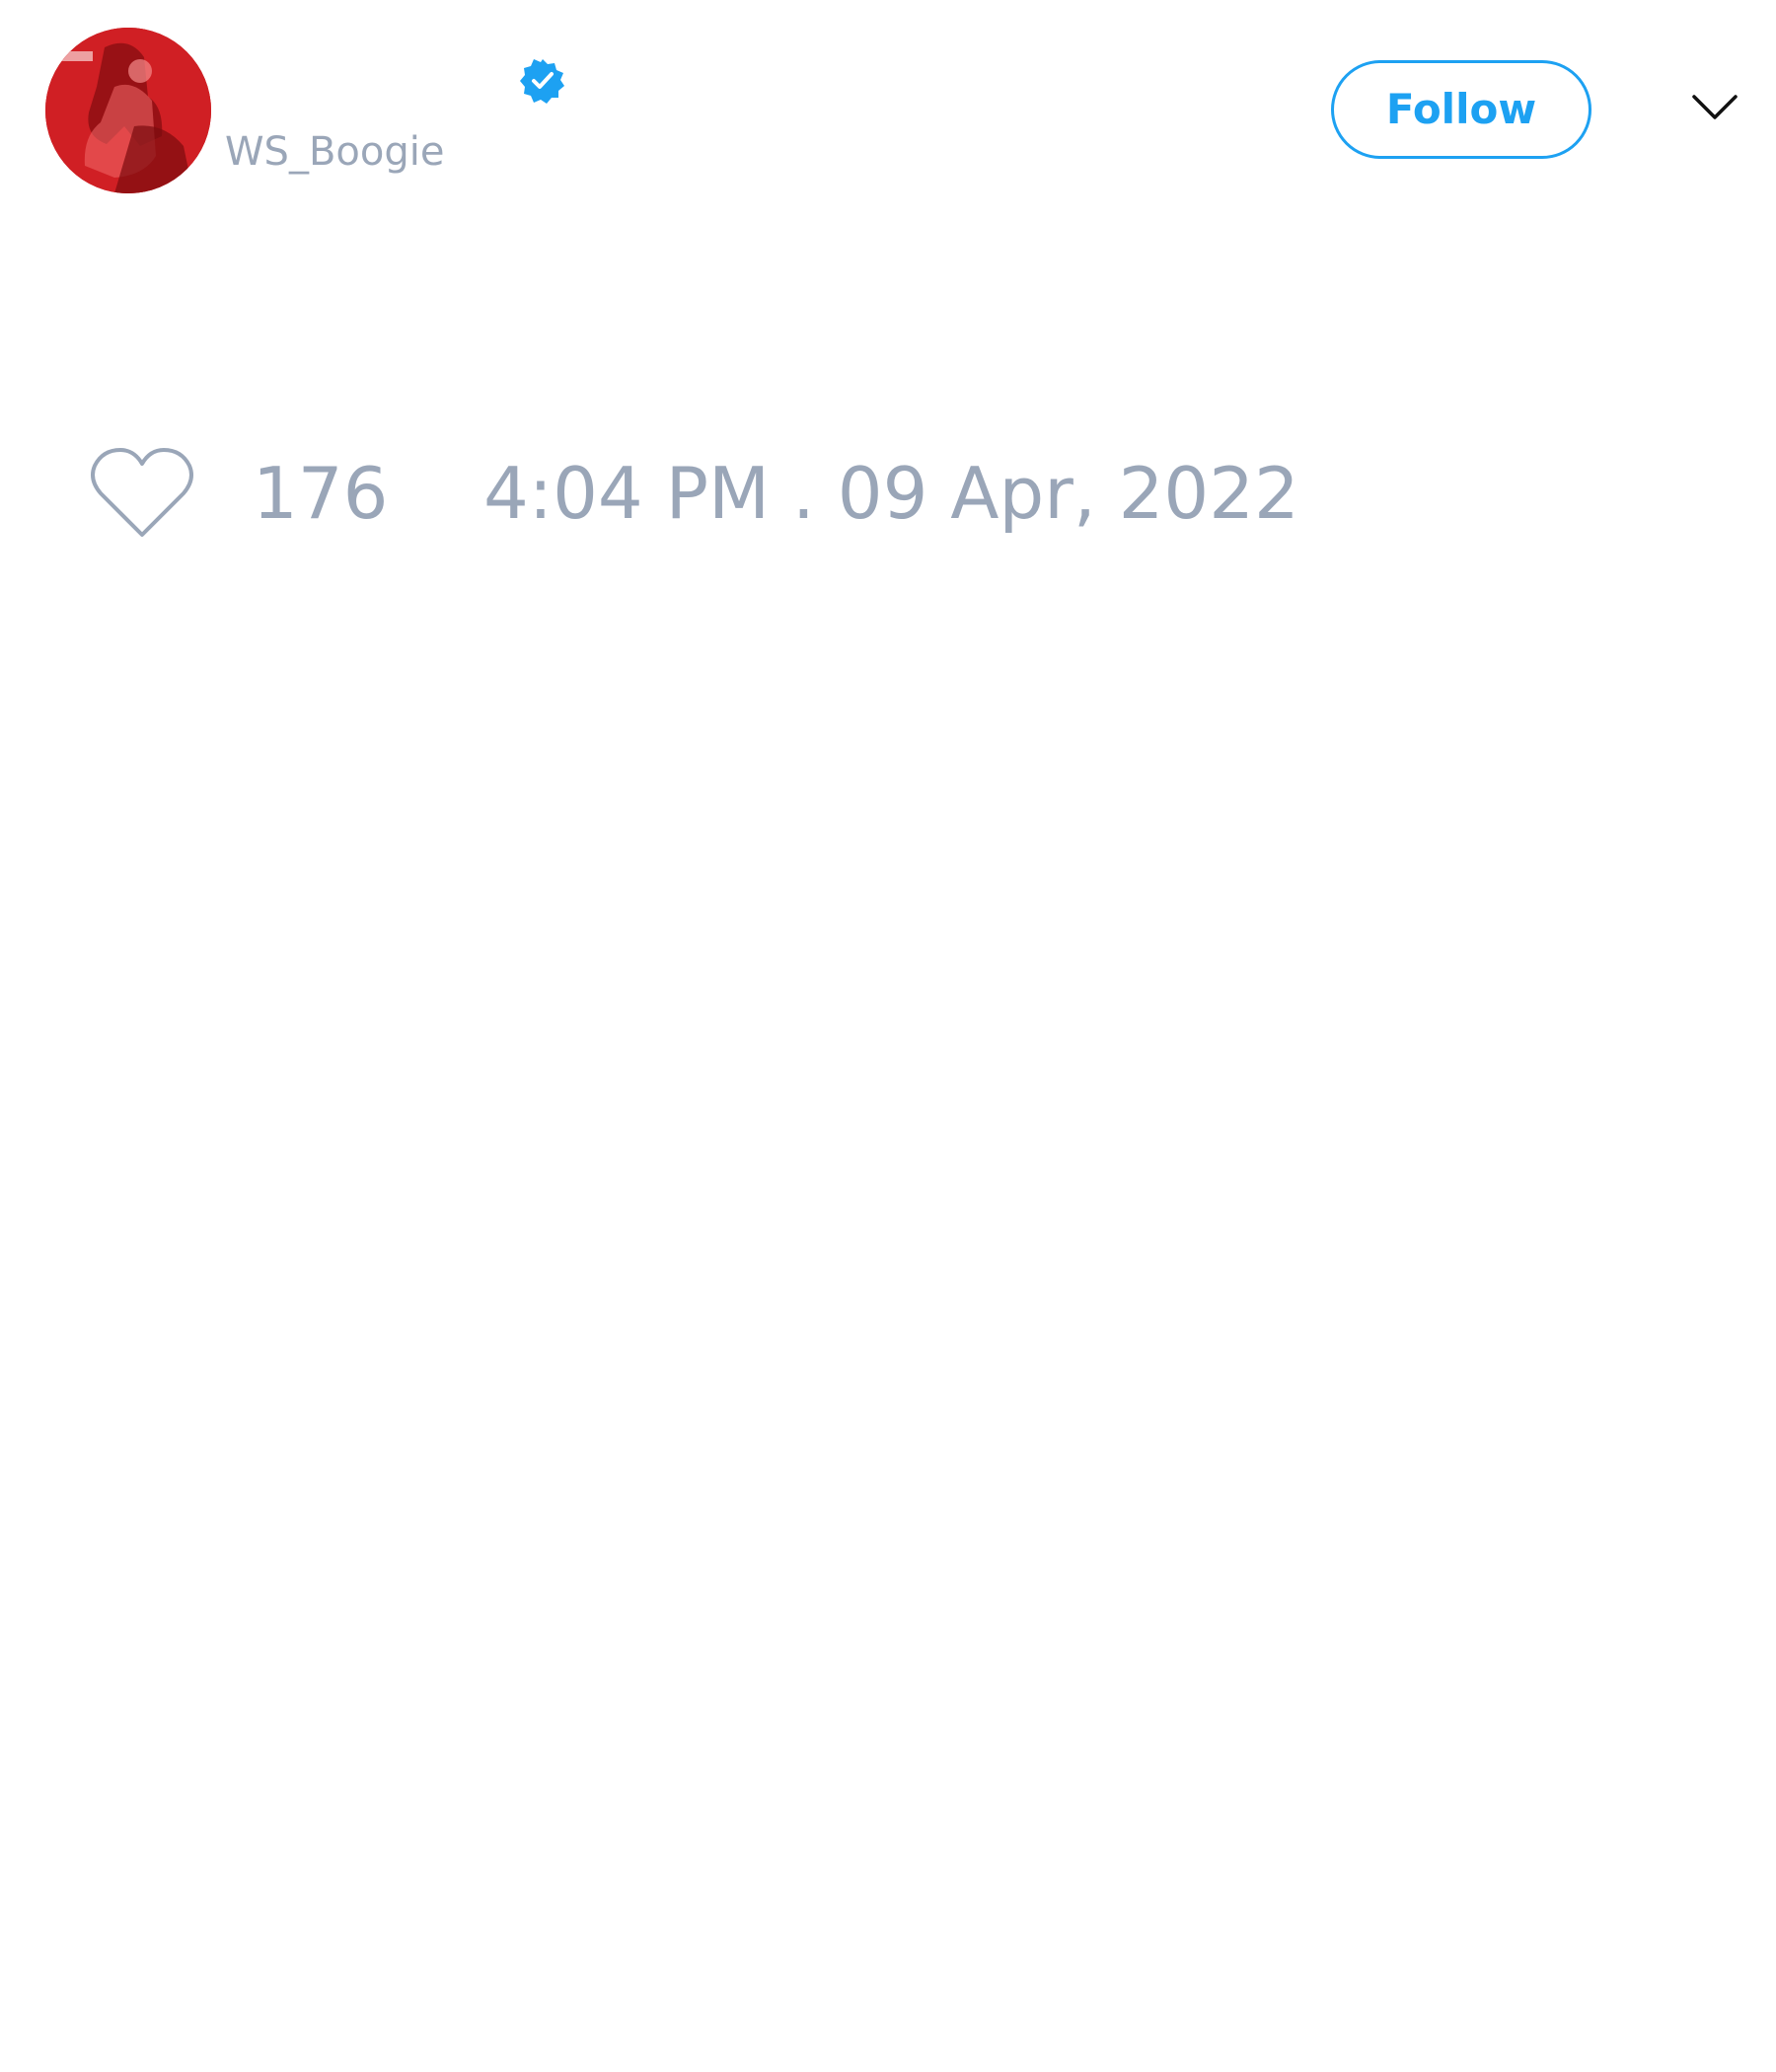  Describe the element at coordinates (1461, 110) in the screenshot. I see `follow-button: Follow` at that location.